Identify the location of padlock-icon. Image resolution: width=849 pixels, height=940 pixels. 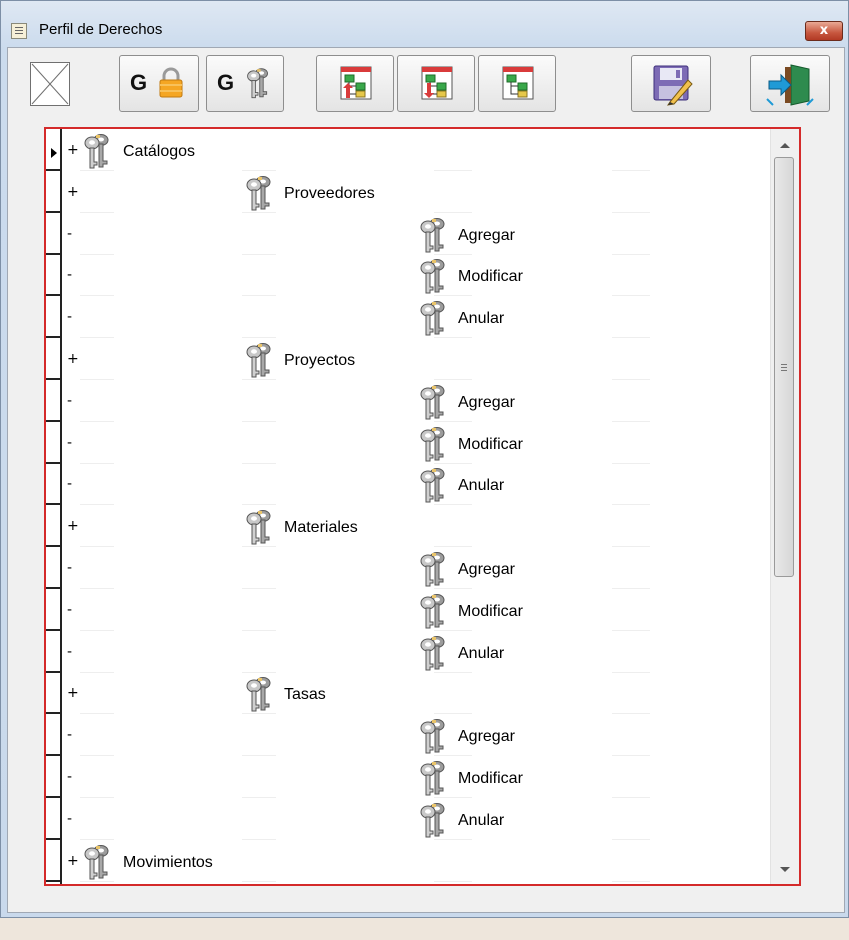
(171, 82).